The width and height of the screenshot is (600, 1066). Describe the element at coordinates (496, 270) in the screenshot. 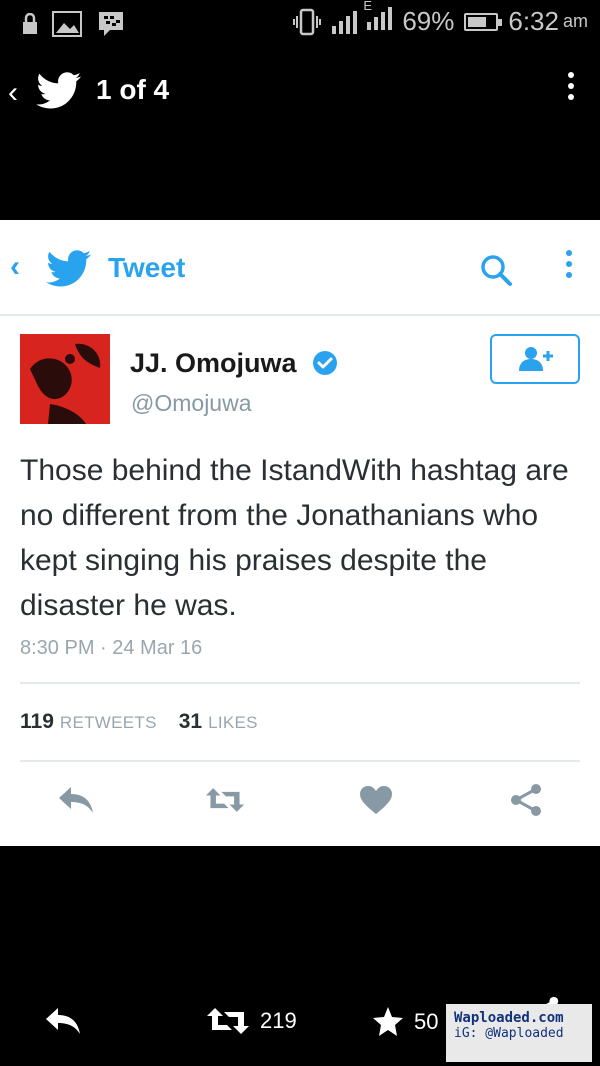

I see `search-icon` at that location.